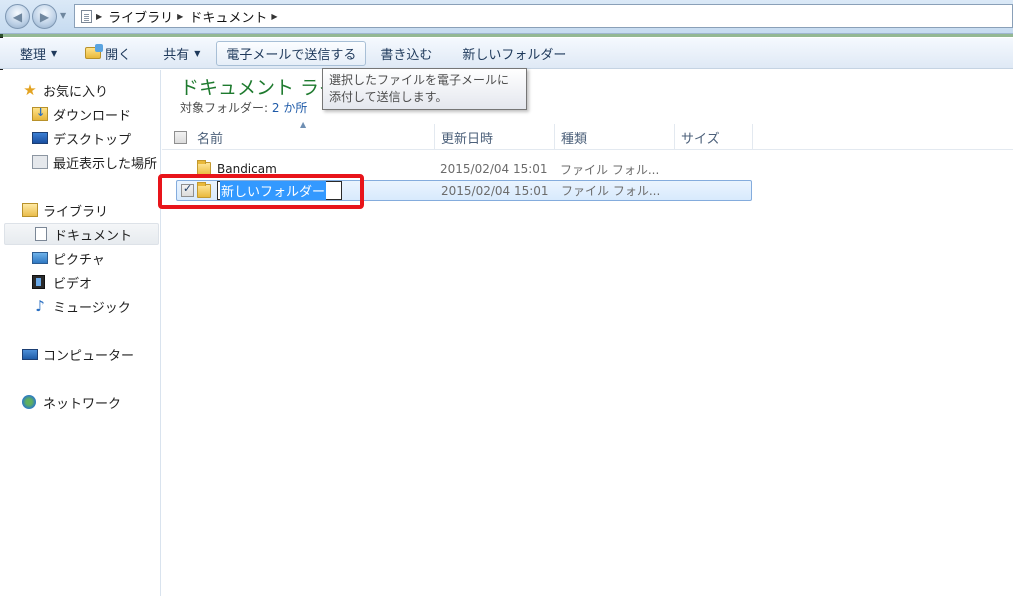 The height and width of the screenshot is (596, 1013). I want to click on nav-label: ピクチャ, so click(79, 260).